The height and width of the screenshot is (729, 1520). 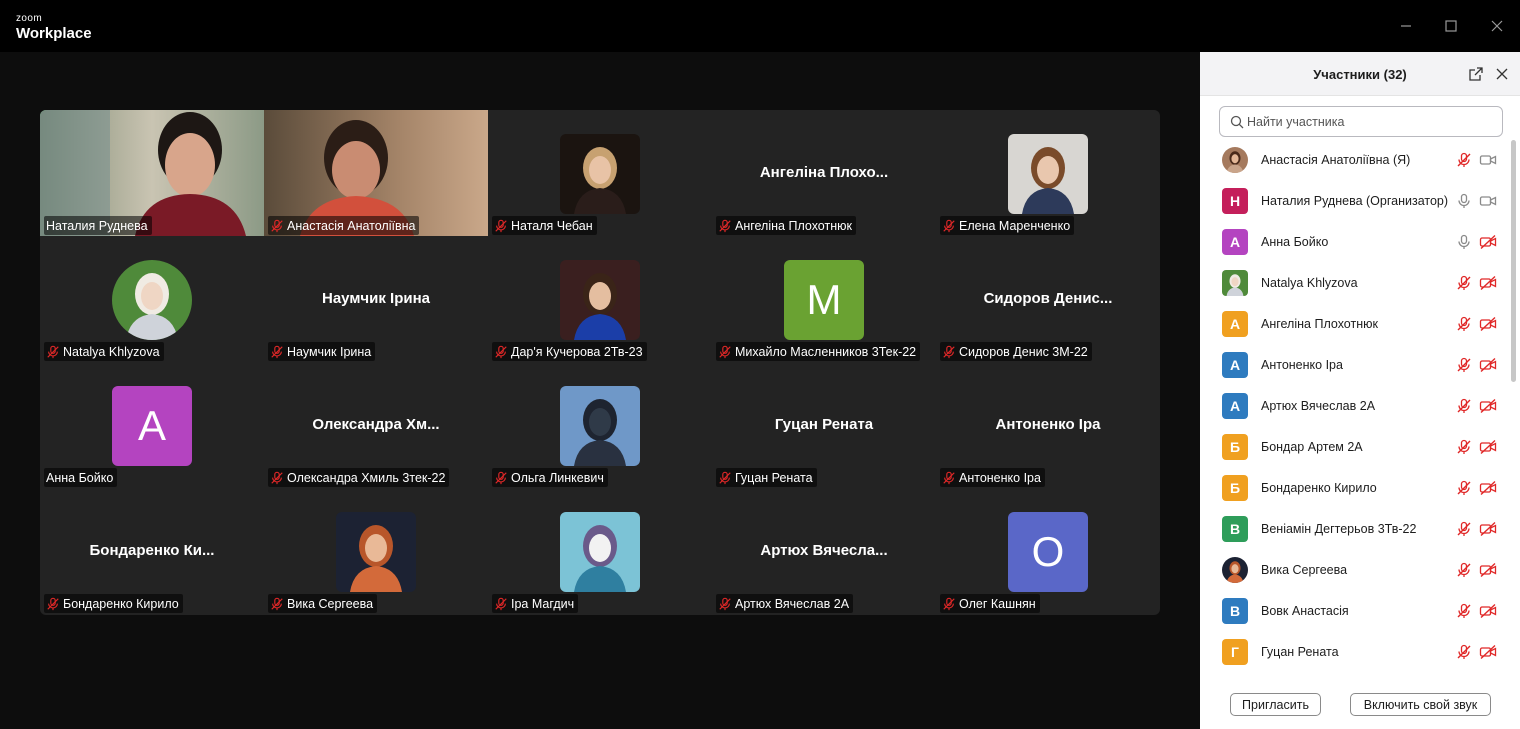 What do you see at coordinates (1355, 611) in the screenshot?
I see `participant-row: В Вовк Анастасія` at bounding box center [1355, 611].